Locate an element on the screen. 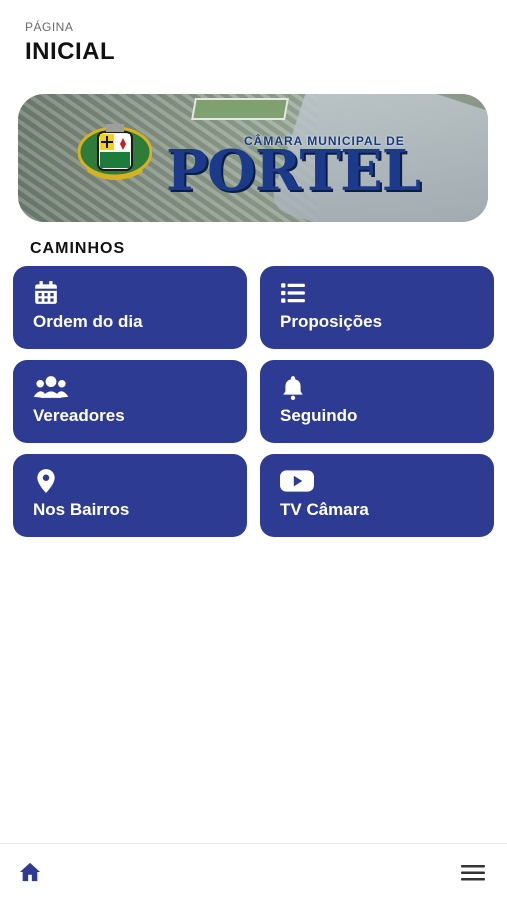  page-header: PÁGINA INICIAL is located at coordinates (70, 43).